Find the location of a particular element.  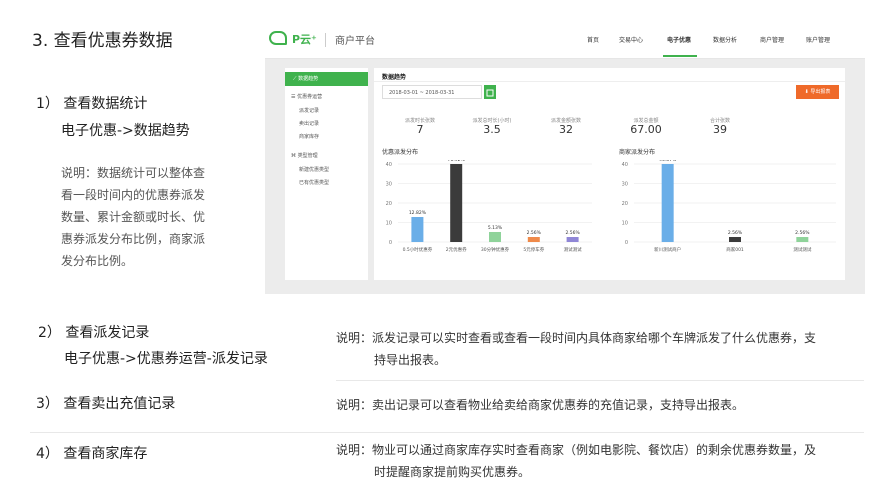

sidebar-group-ops: ☰ 优惠券运营 is located at coordinates (306, 96).